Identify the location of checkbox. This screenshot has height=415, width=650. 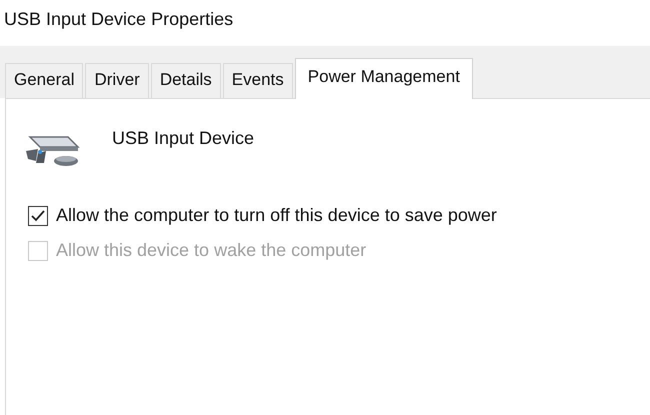
(38, 216).